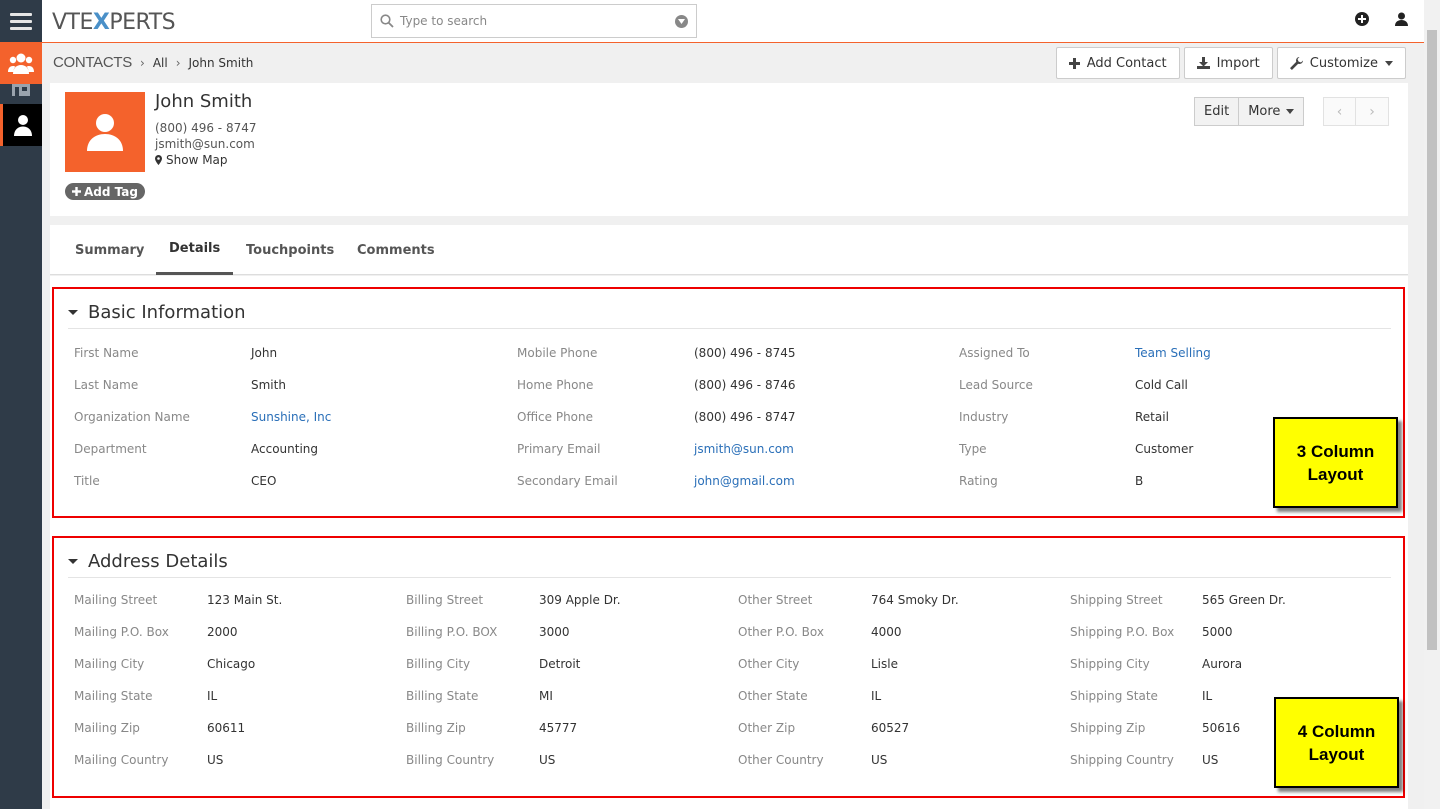 The width and height of the screenshot is (1440, 809). I want to click on record-phone: (800) 496 - 8747, so click(205, 128).